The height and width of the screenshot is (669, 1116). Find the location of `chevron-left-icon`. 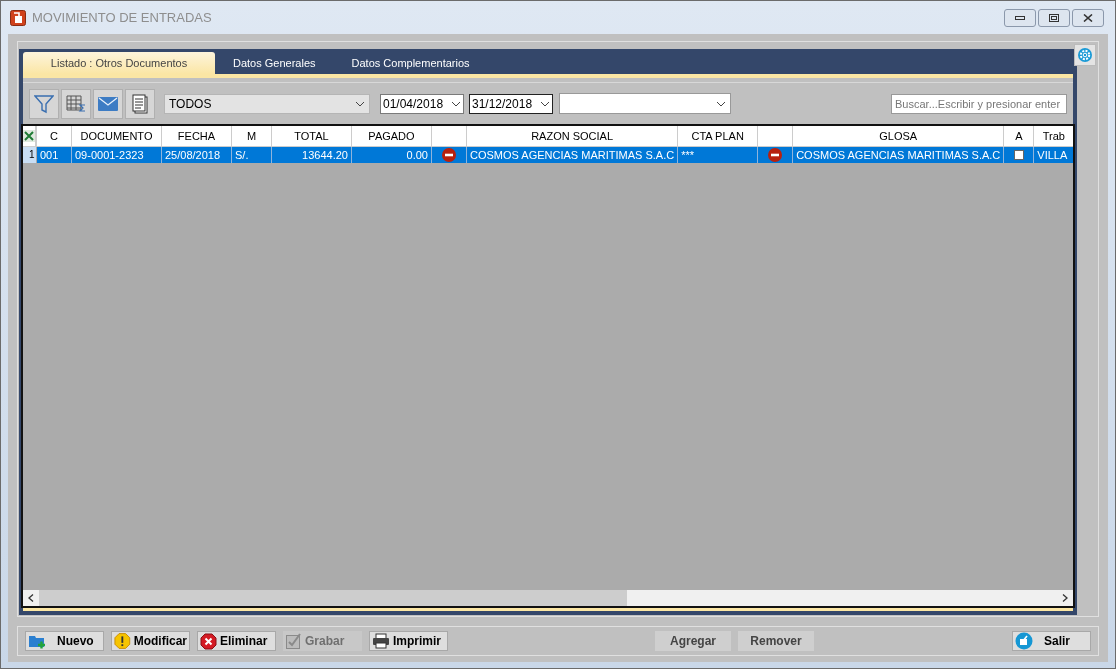

chevron-left-icon is located at coordinates (31, 598).